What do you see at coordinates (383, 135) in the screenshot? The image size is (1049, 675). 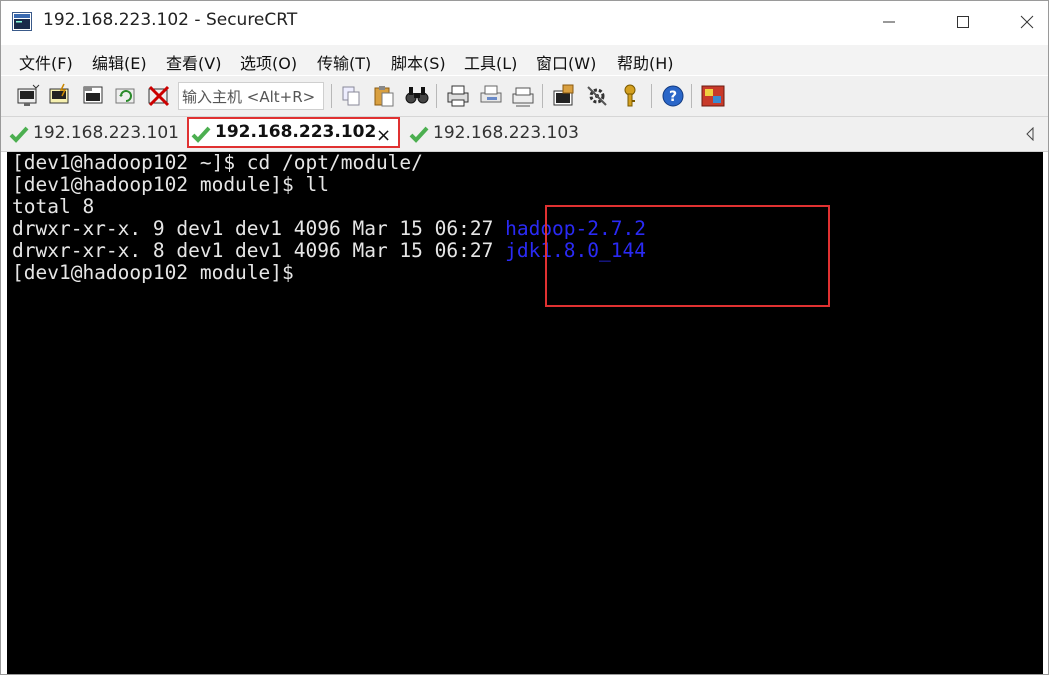 I see `tab-close-icon: ×` at bounding box center [383, 135].